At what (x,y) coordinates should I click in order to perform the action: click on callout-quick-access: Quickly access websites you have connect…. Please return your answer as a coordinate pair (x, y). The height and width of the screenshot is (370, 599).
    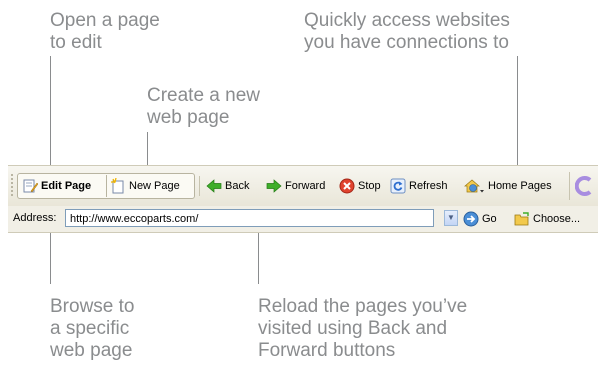
    Looking at the image, I should click on (407, 31).